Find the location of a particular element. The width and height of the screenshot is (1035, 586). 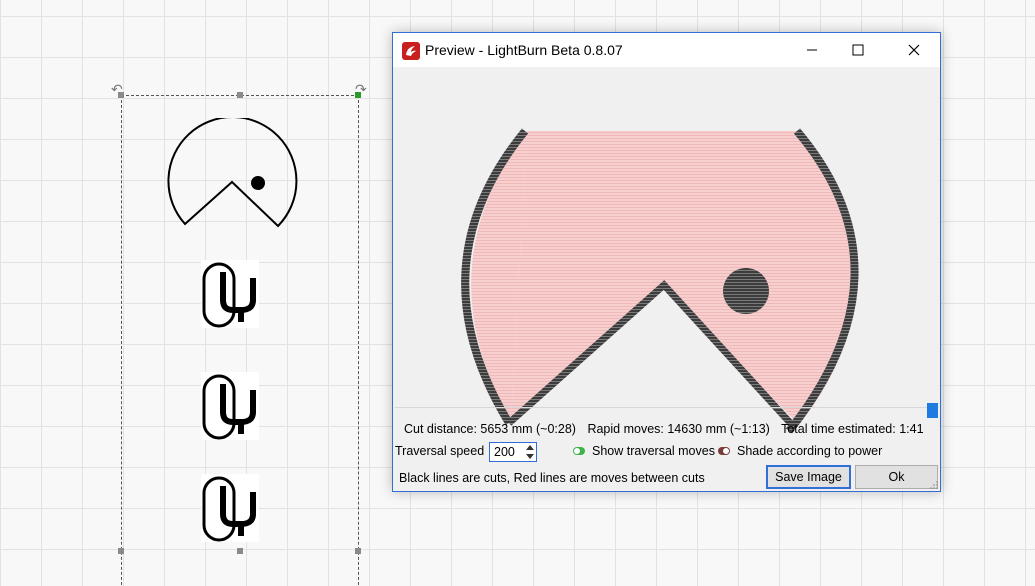

maximize-button is located at coordinates (858, 50).